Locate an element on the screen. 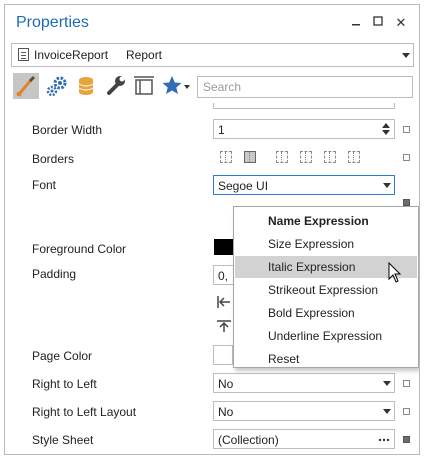 The image size is (425, 458). minimize-icon is located at coordinates (356, 25).